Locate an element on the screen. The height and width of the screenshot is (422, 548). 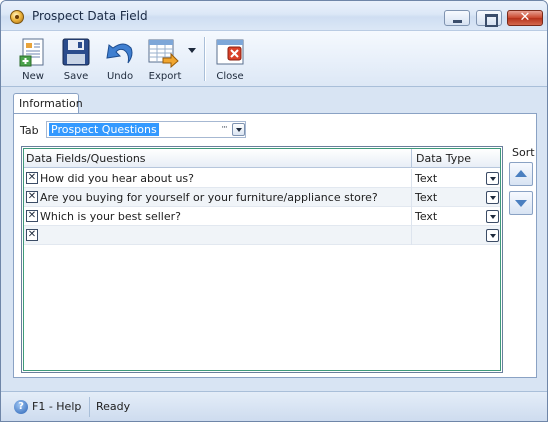
tab-select: Prospect Questions ··· is located at coordinates (146, 129).